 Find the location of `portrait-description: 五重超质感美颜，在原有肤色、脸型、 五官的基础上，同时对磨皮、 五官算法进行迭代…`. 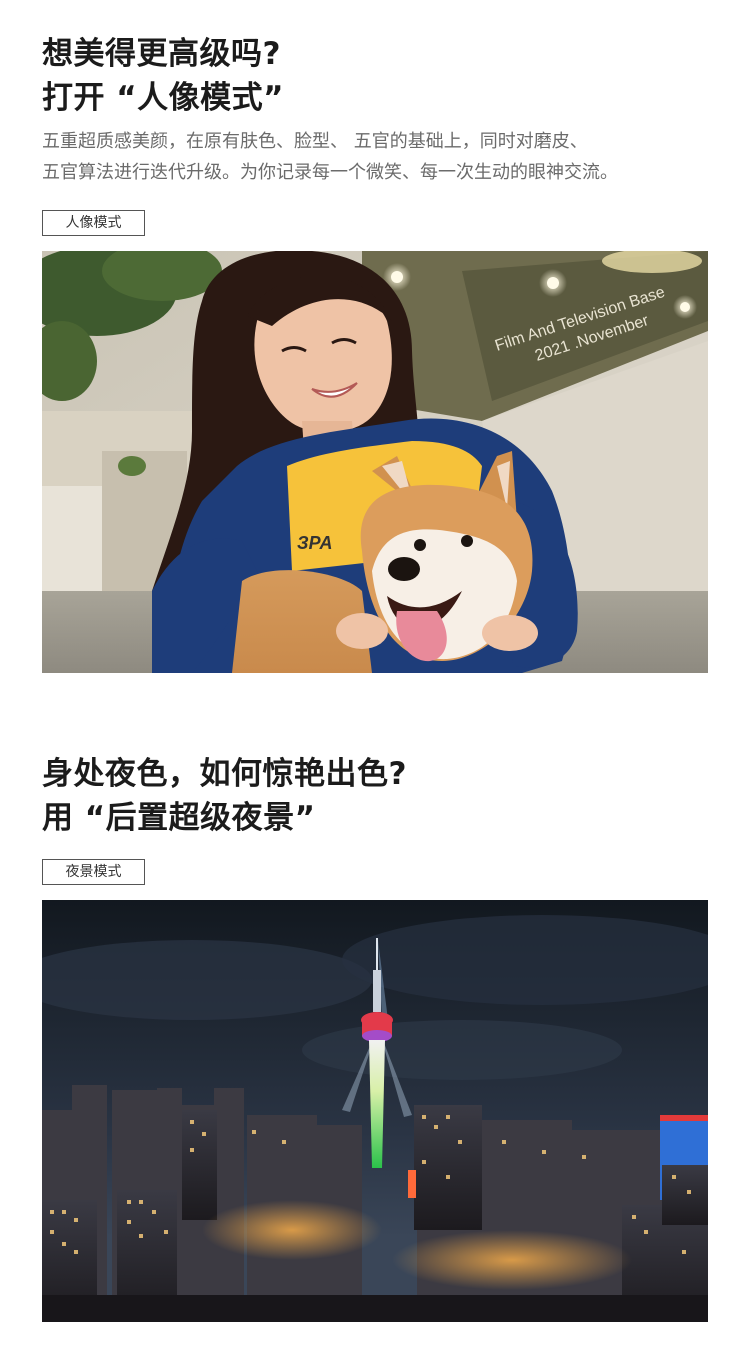

portrait-description: 五重超质感美颜，在原有肤色、脸型、 五官的基础上，同时对磨皮、 五官算法进行迭代… is located at coordinates (387, 157).